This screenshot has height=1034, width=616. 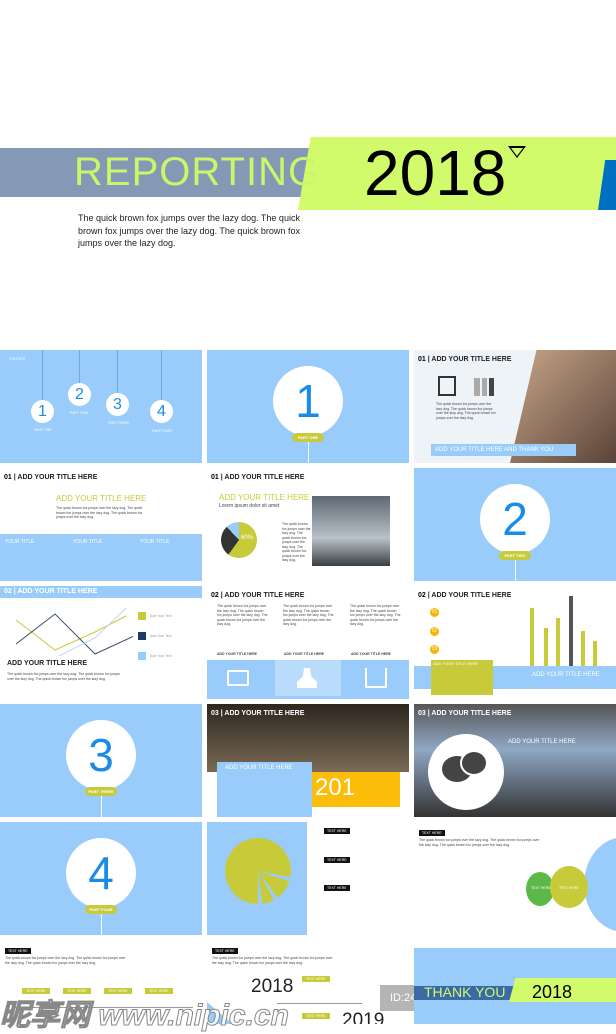 I want to click on blue-circle, so click(x=600, y=884).